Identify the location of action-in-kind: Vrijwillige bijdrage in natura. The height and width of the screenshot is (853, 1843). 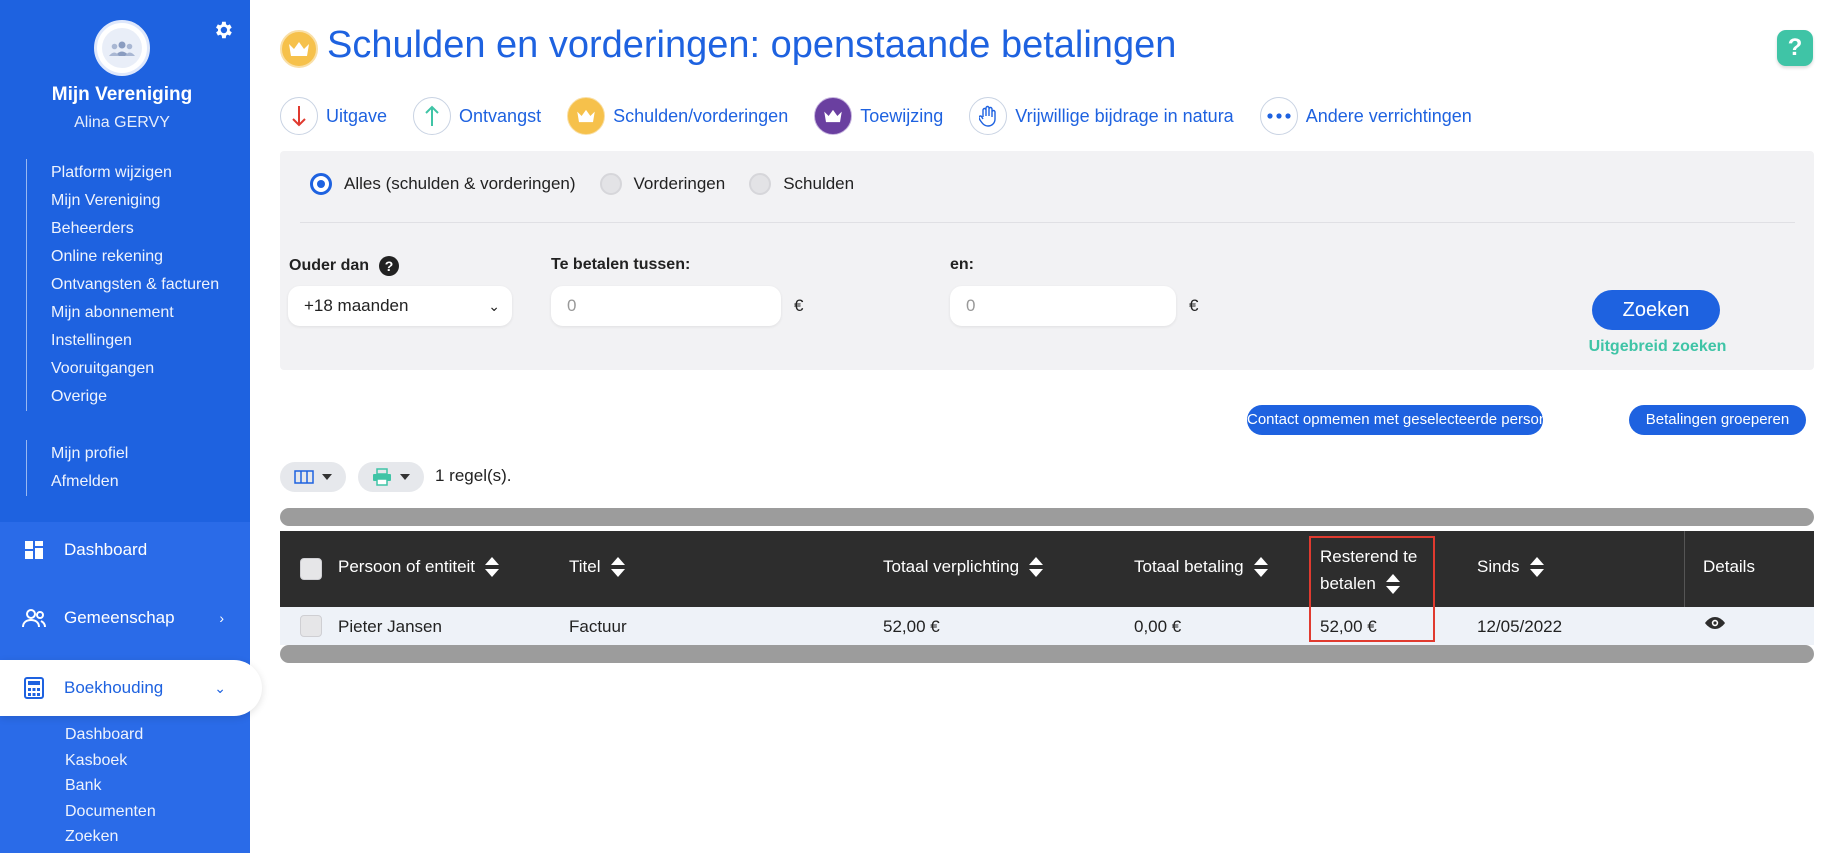
(1101, 116).